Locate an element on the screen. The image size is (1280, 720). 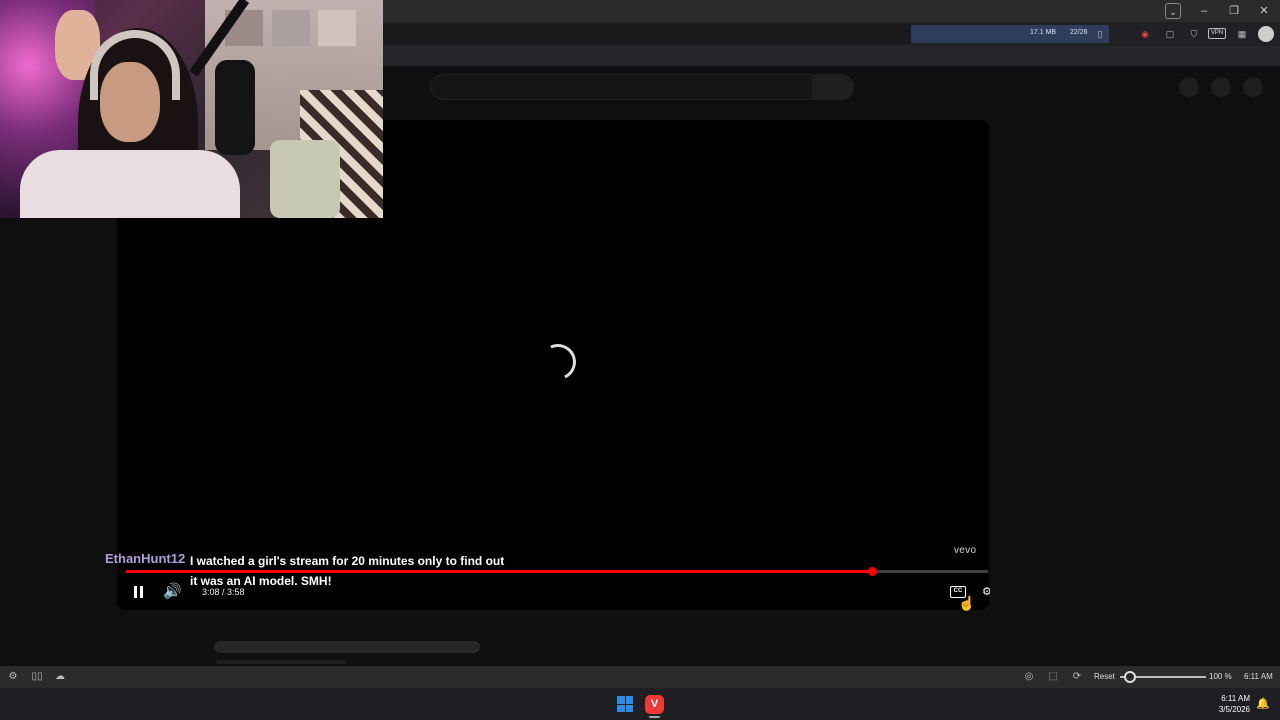
taskbar-date: 3/5/2026 is located at coordinates (1229, 709).